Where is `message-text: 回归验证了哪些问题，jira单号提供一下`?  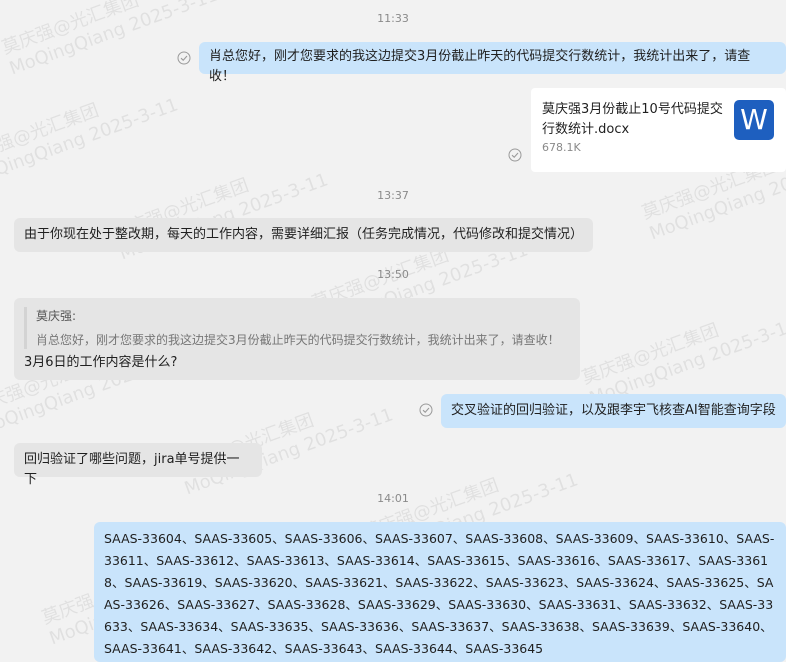 message-text: 回归验证了哪些问题，jira单号提供一下 is located at coordinates (132, 469).